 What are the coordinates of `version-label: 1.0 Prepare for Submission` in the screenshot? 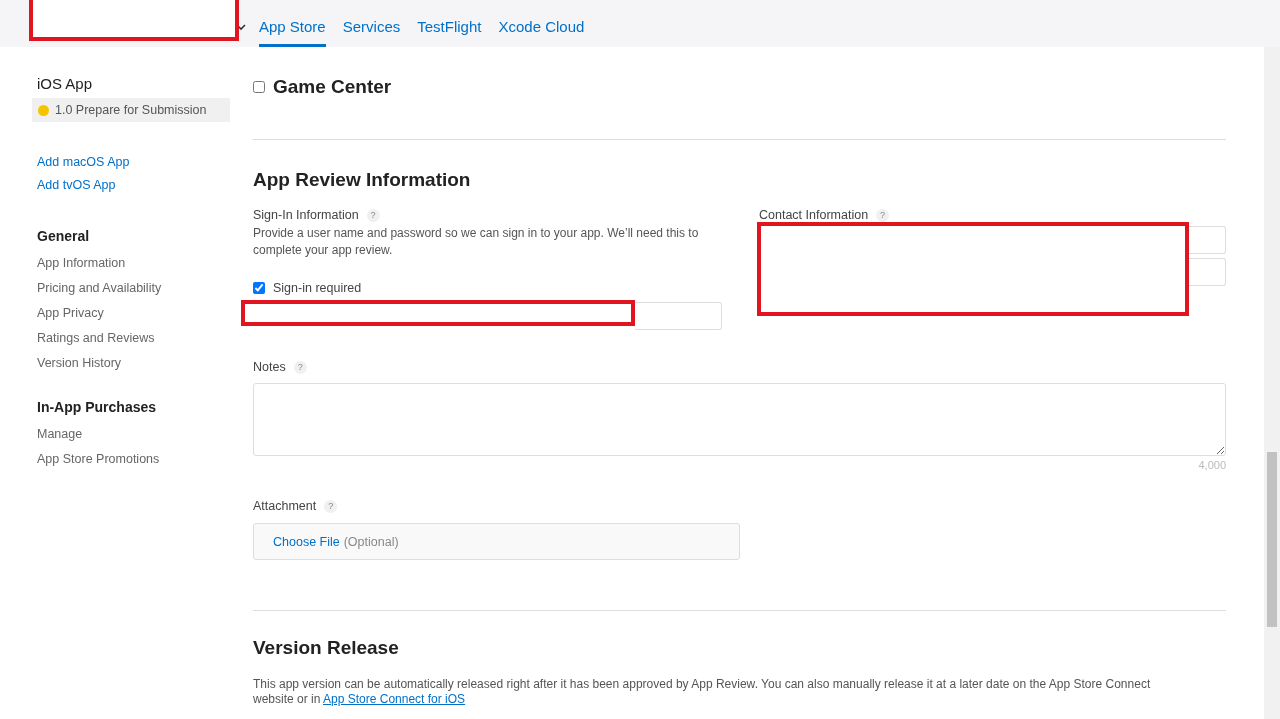 It's located at (131, 110).